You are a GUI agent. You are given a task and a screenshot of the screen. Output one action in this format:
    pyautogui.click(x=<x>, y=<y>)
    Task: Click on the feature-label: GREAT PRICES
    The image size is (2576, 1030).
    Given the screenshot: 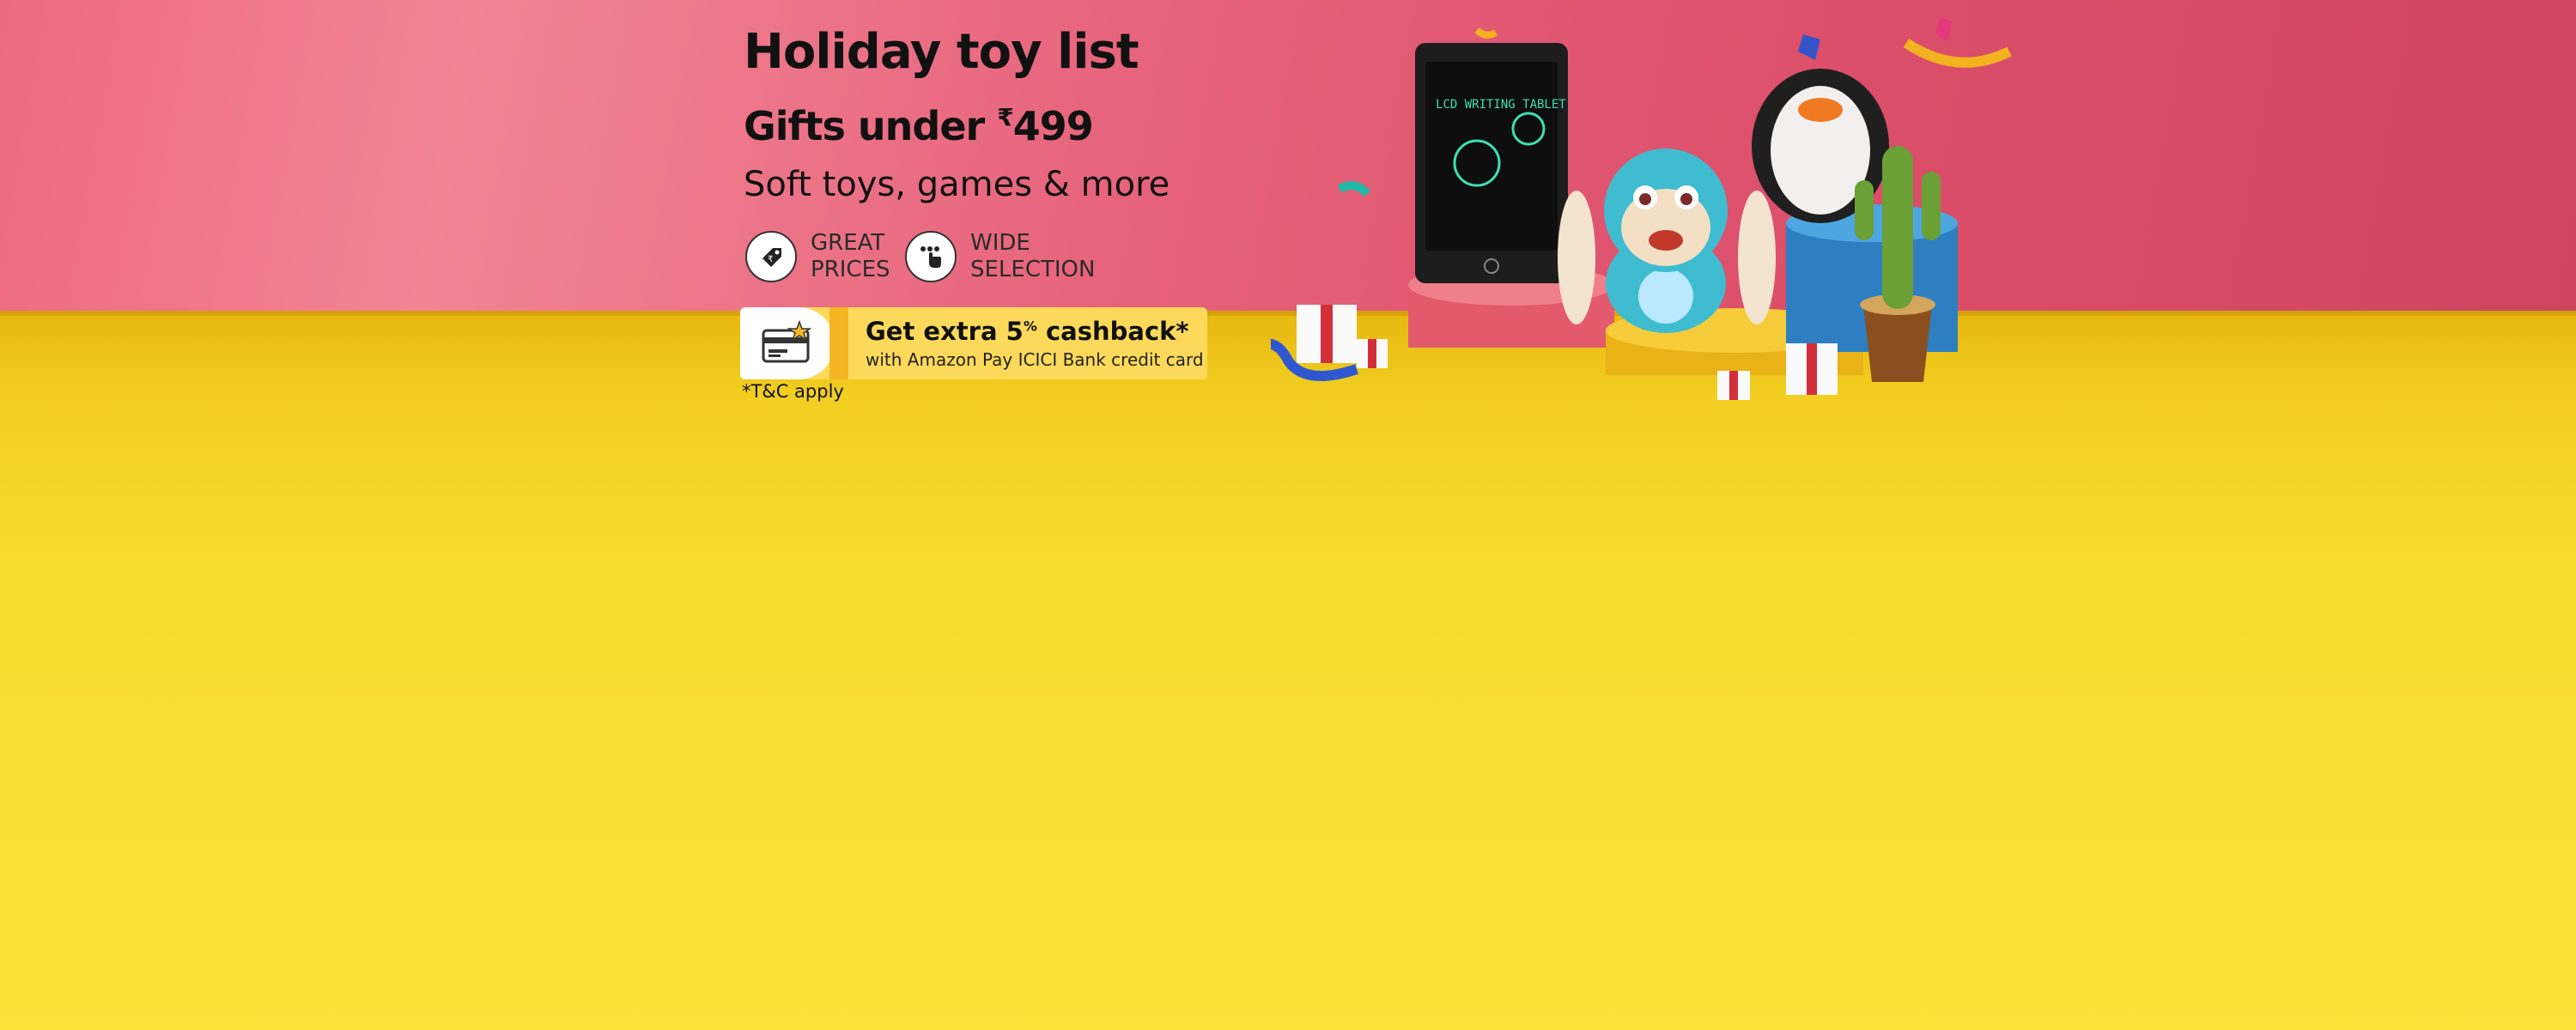 What is the action you would take?
    pyautogui.click(x=850, y=256)
    